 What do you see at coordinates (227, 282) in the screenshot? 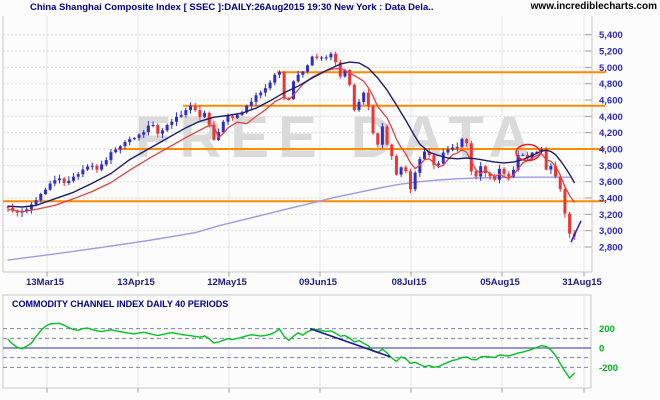
I see `x-axis-label: 12May15` at bounding box center [227, 282].